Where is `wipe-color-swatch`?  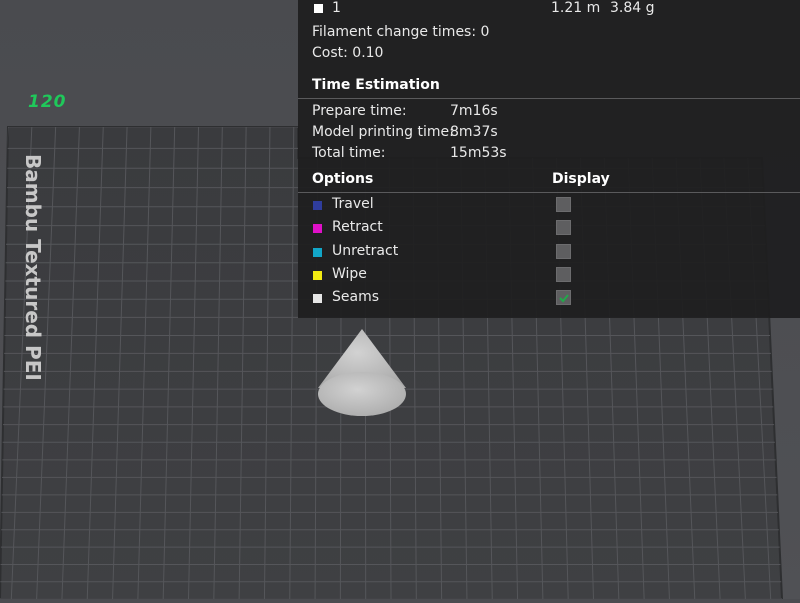 wipe-color-swatch is located at coordinates (317, 275).